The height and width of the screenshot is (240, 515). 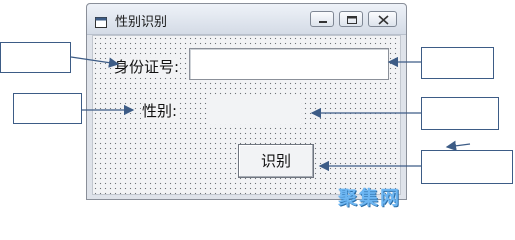 What do you see at coordinates (289, 64) in the screenshot?
I see `id-number-input` at bounding box center [289, 64].